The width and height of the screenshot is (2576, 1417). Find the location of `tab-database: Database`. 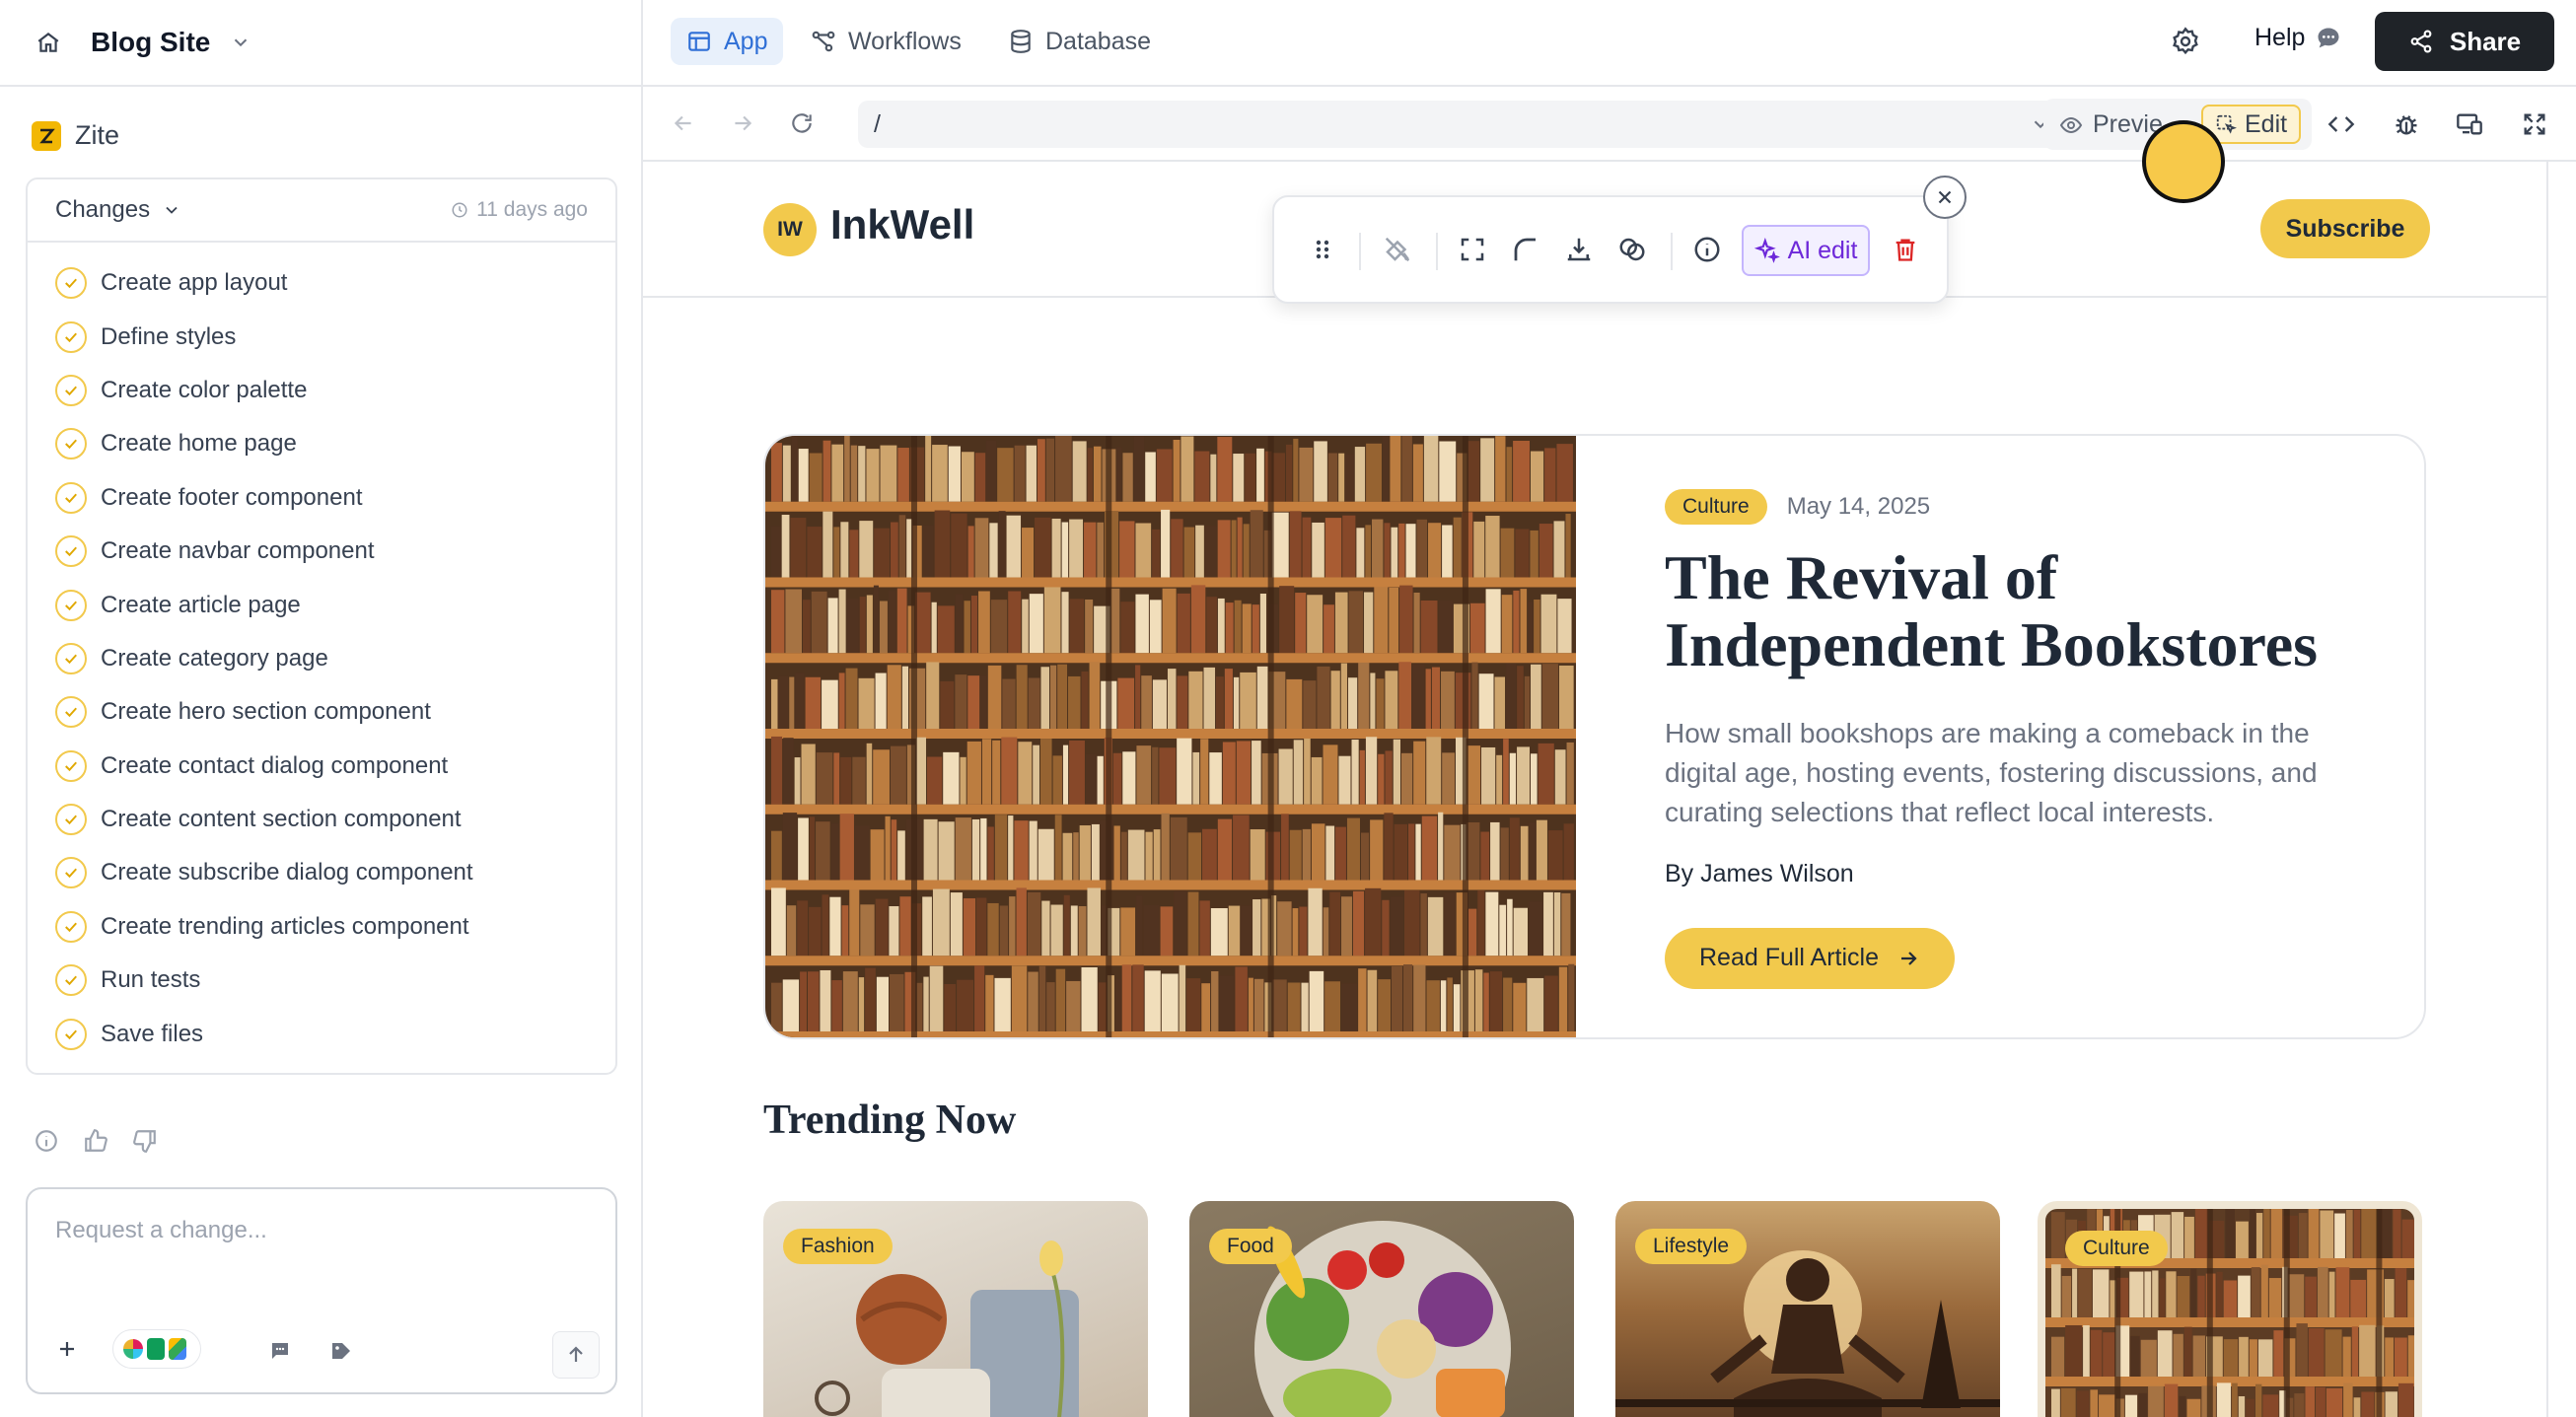

tab-database: Database is located at coordinates (1079, 41).